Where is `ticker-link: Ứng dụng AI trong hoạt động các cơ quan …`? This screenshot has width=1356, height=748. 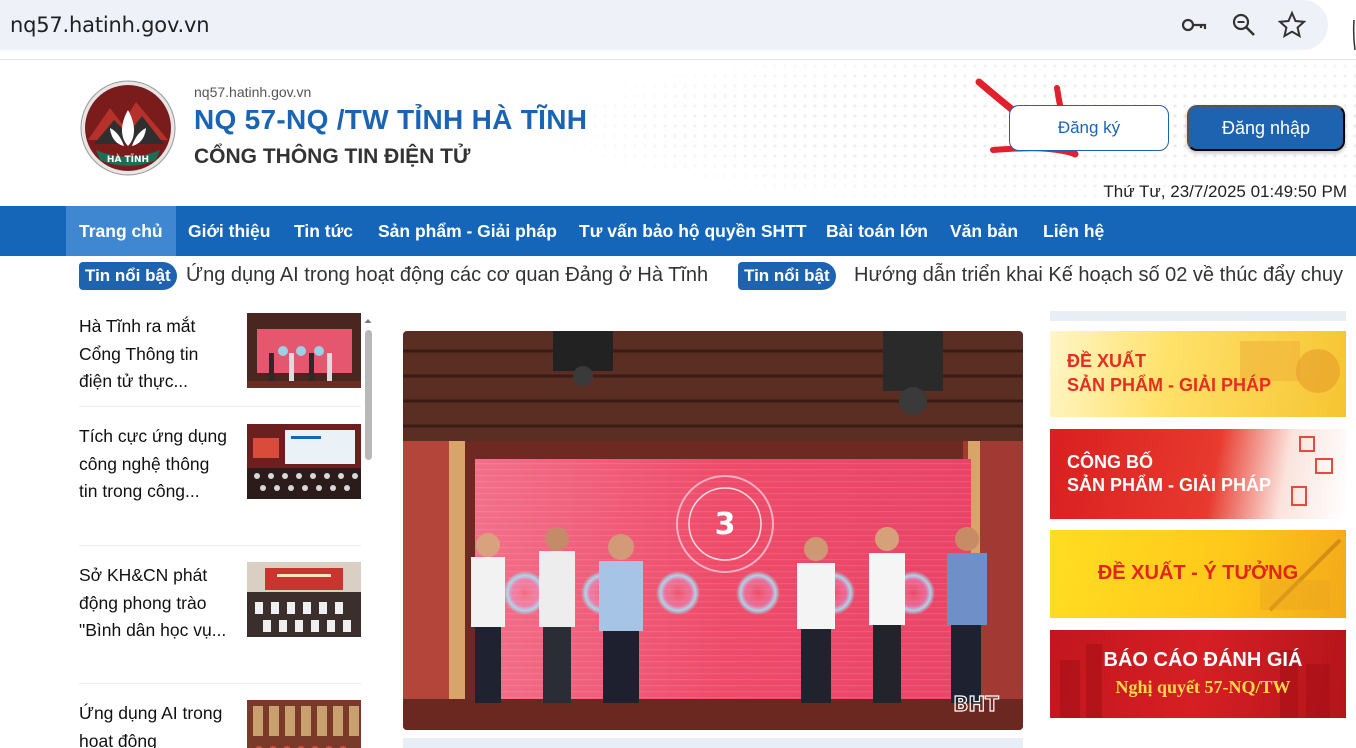 ticker-link: Ứng dụng AI trong hoạt động các cơ quan … is located at coordinates (447, 275).